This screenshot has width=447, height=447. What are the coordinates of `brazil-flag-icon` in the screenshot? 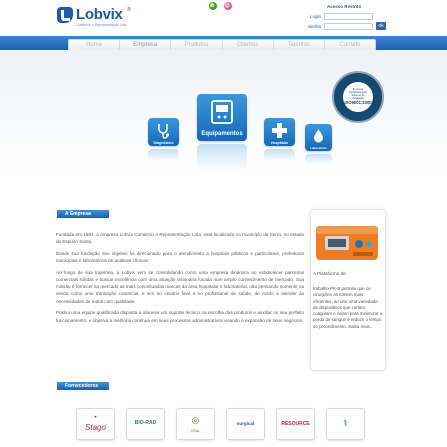 It's located at (213, 6).